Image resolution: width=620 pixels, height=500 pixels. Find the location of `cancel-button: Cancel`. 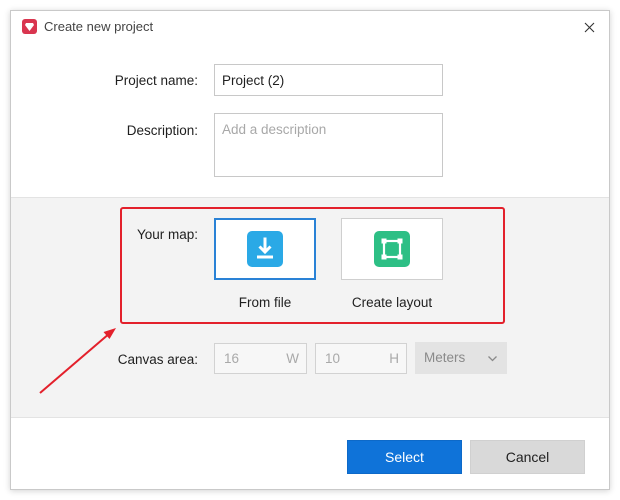

cancel-button: Cancel is located at coordinates (527, 457).